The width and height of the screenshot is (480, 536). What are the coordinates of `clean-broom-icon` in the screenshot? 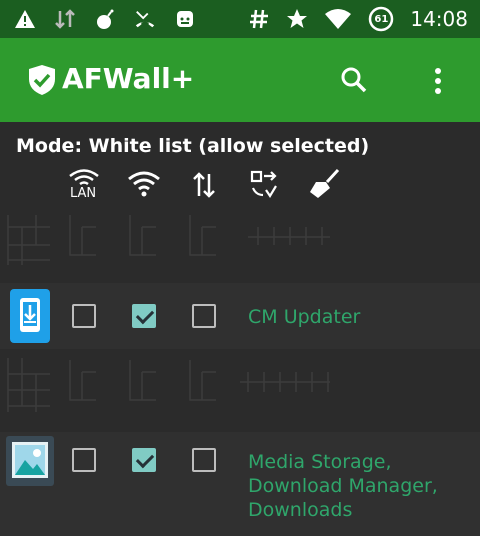 It's located at (324, 186).